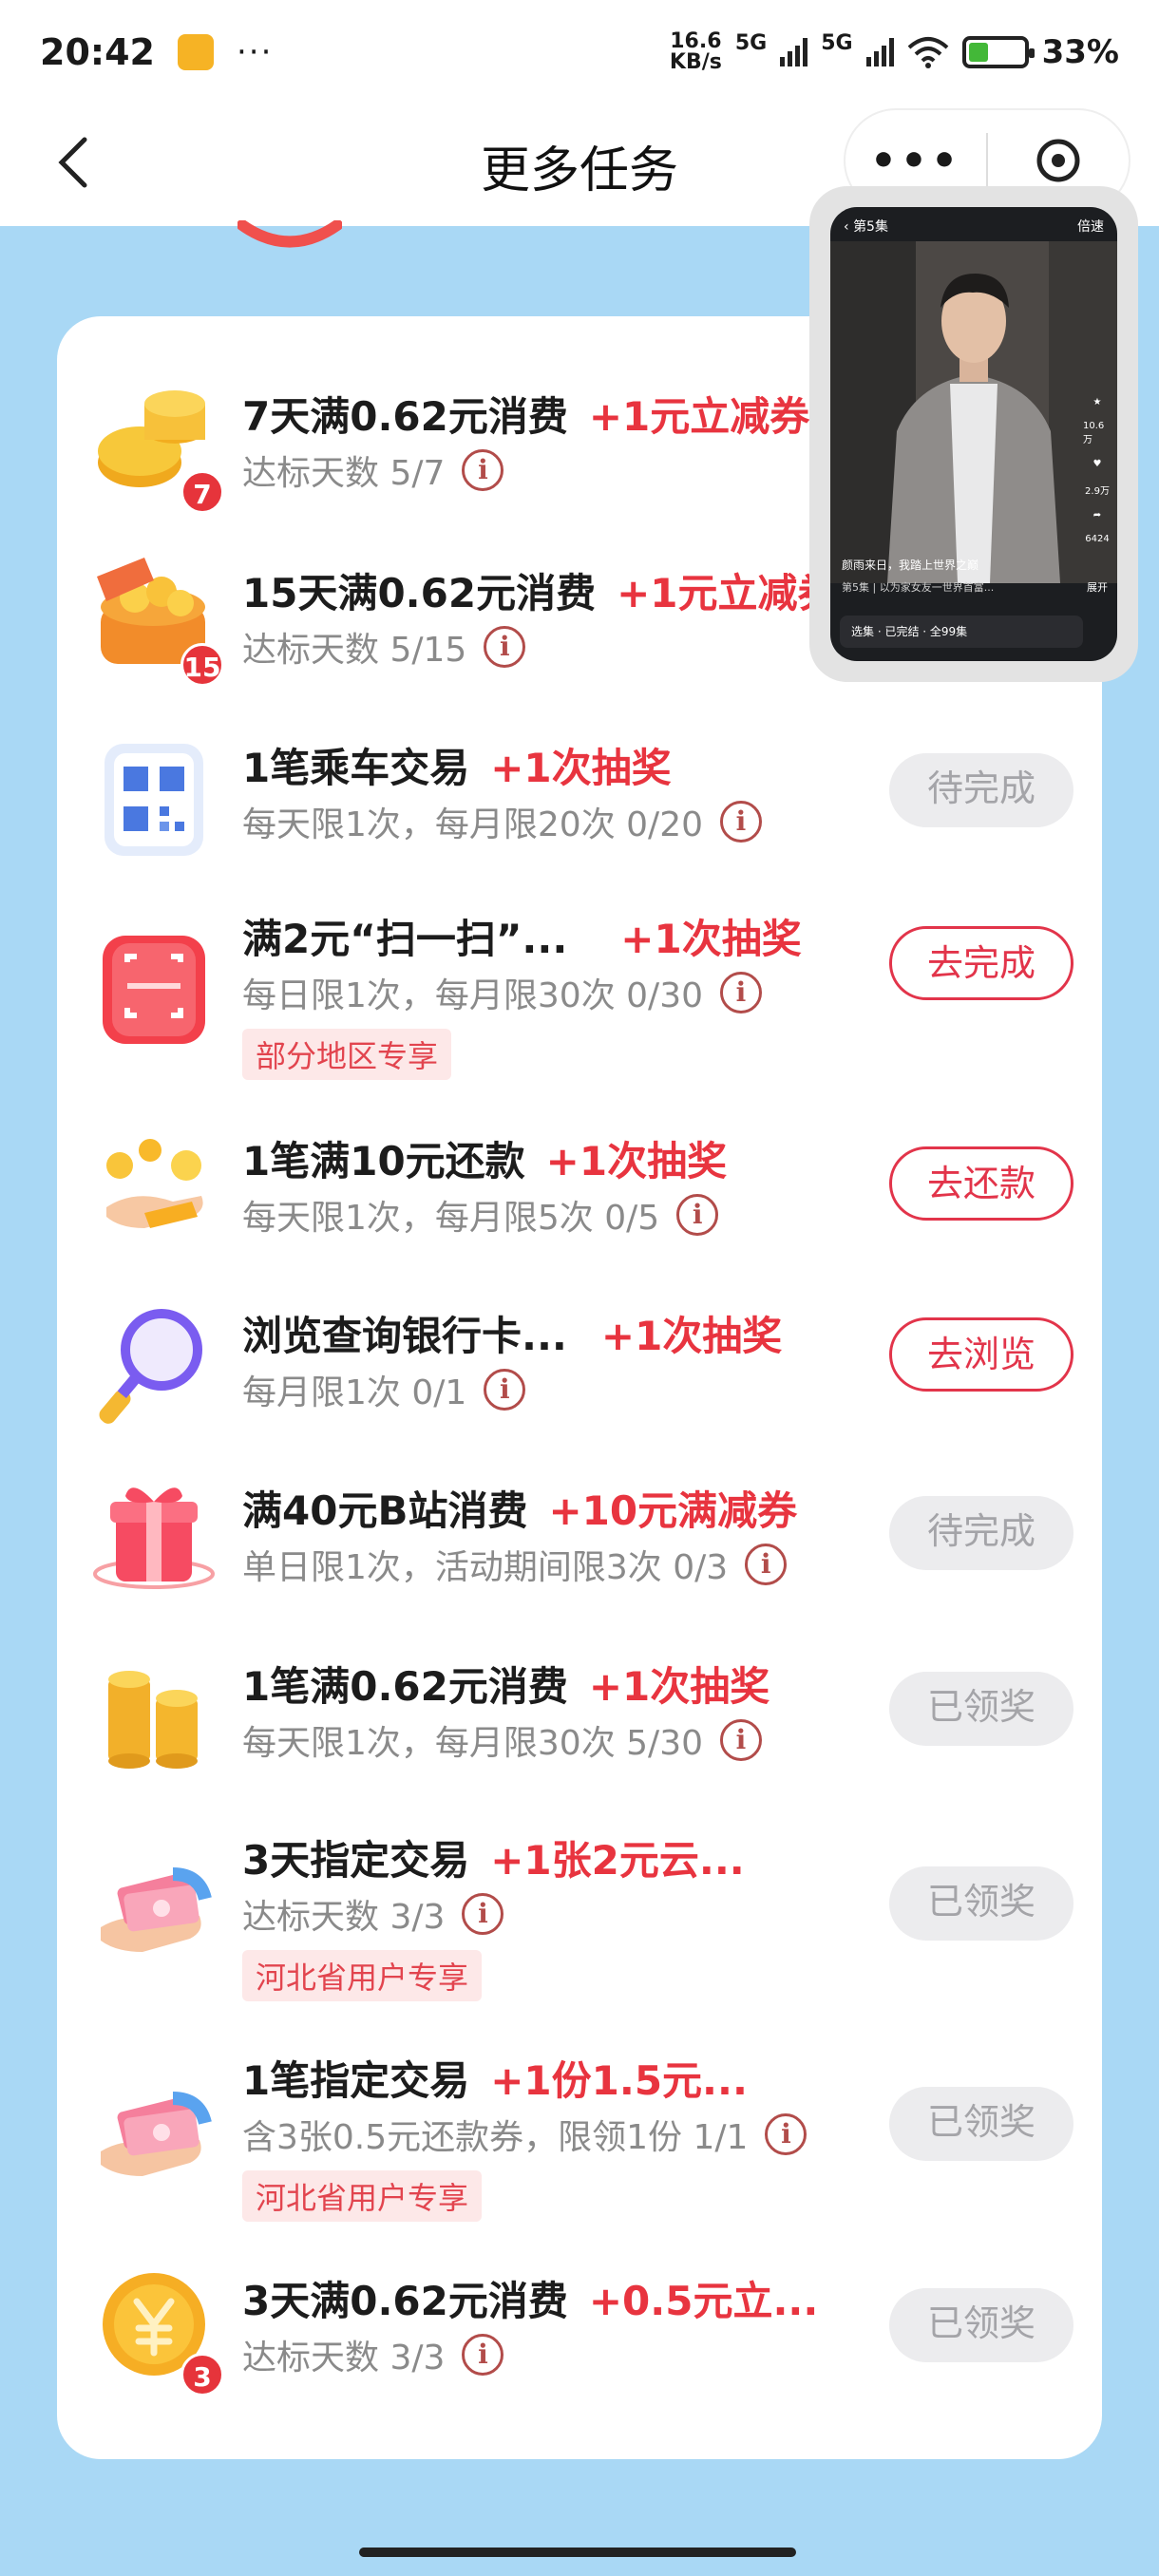 This screenshot has height=2576, width=1159. What do you see at coordinates (195, 52) in the screenshot?
I see `notification-icon` at bounding box center [195, 52].